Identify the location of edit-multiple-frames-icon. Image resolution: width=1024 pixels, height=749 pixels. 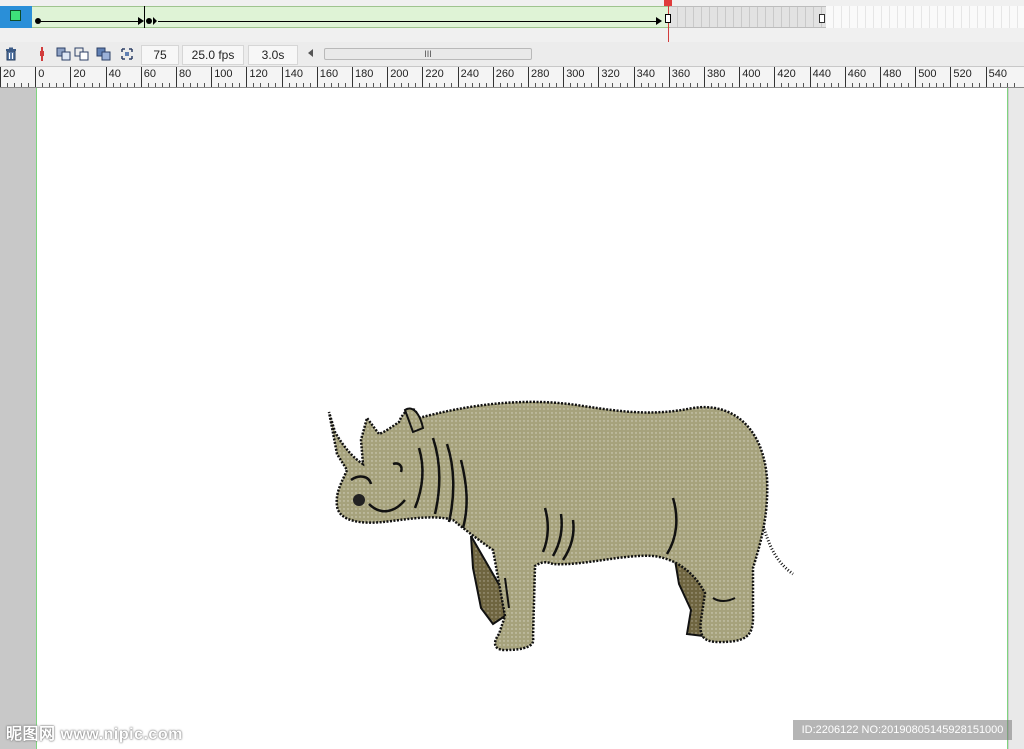
(104, 54).